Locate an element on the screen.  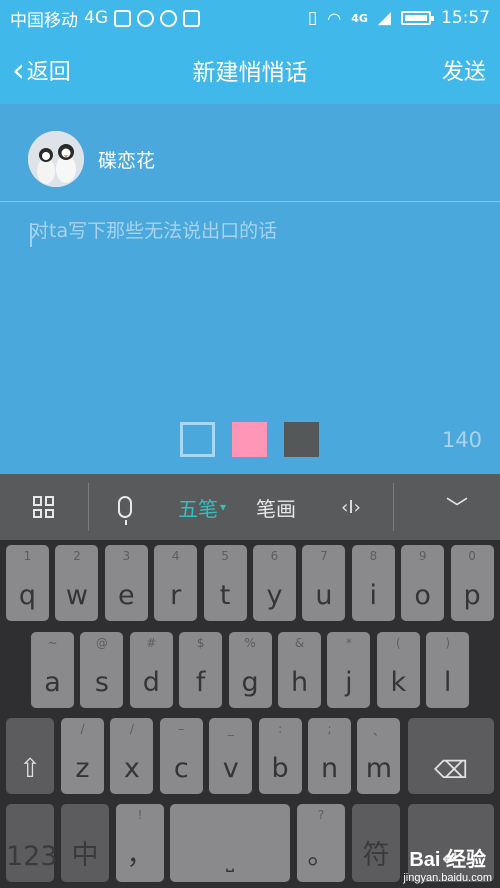
backspace-key: ⌫ is located at coordinates (451, 756).